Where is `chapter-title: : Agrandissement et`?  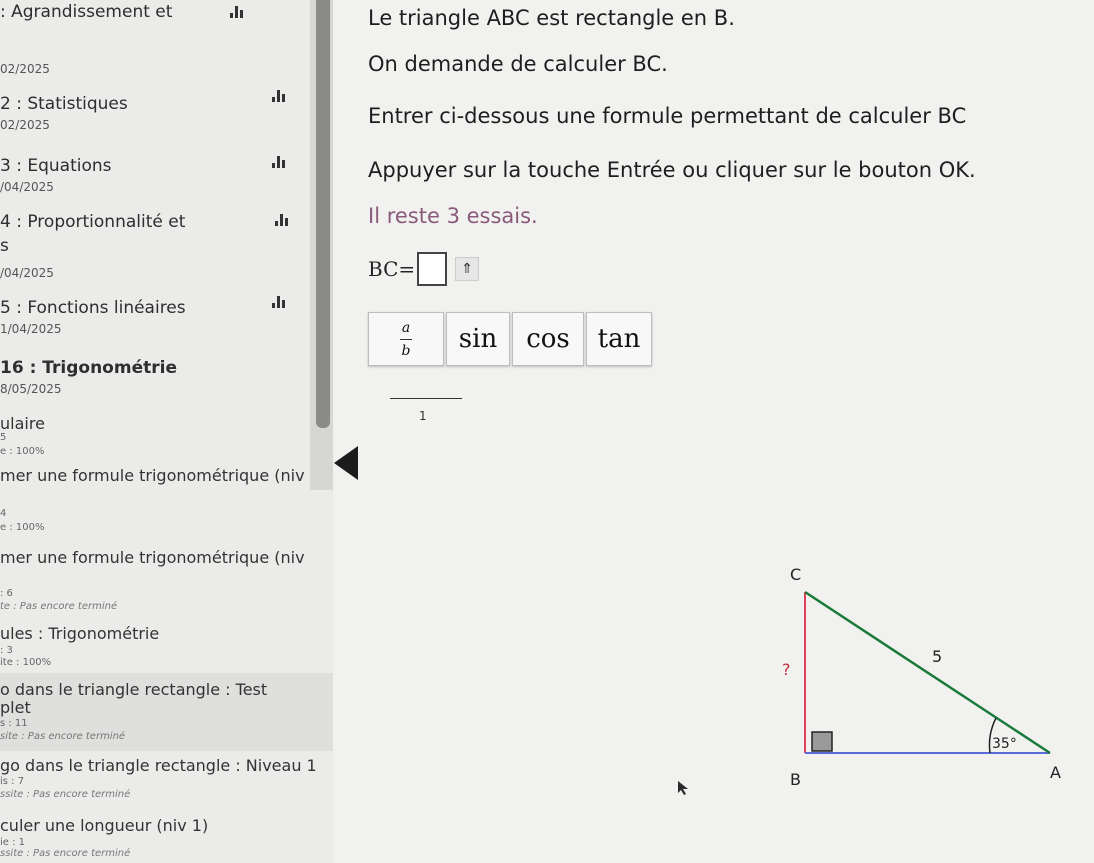
chapter-title: : Agrandissement et is located at coordinates (86, 12).